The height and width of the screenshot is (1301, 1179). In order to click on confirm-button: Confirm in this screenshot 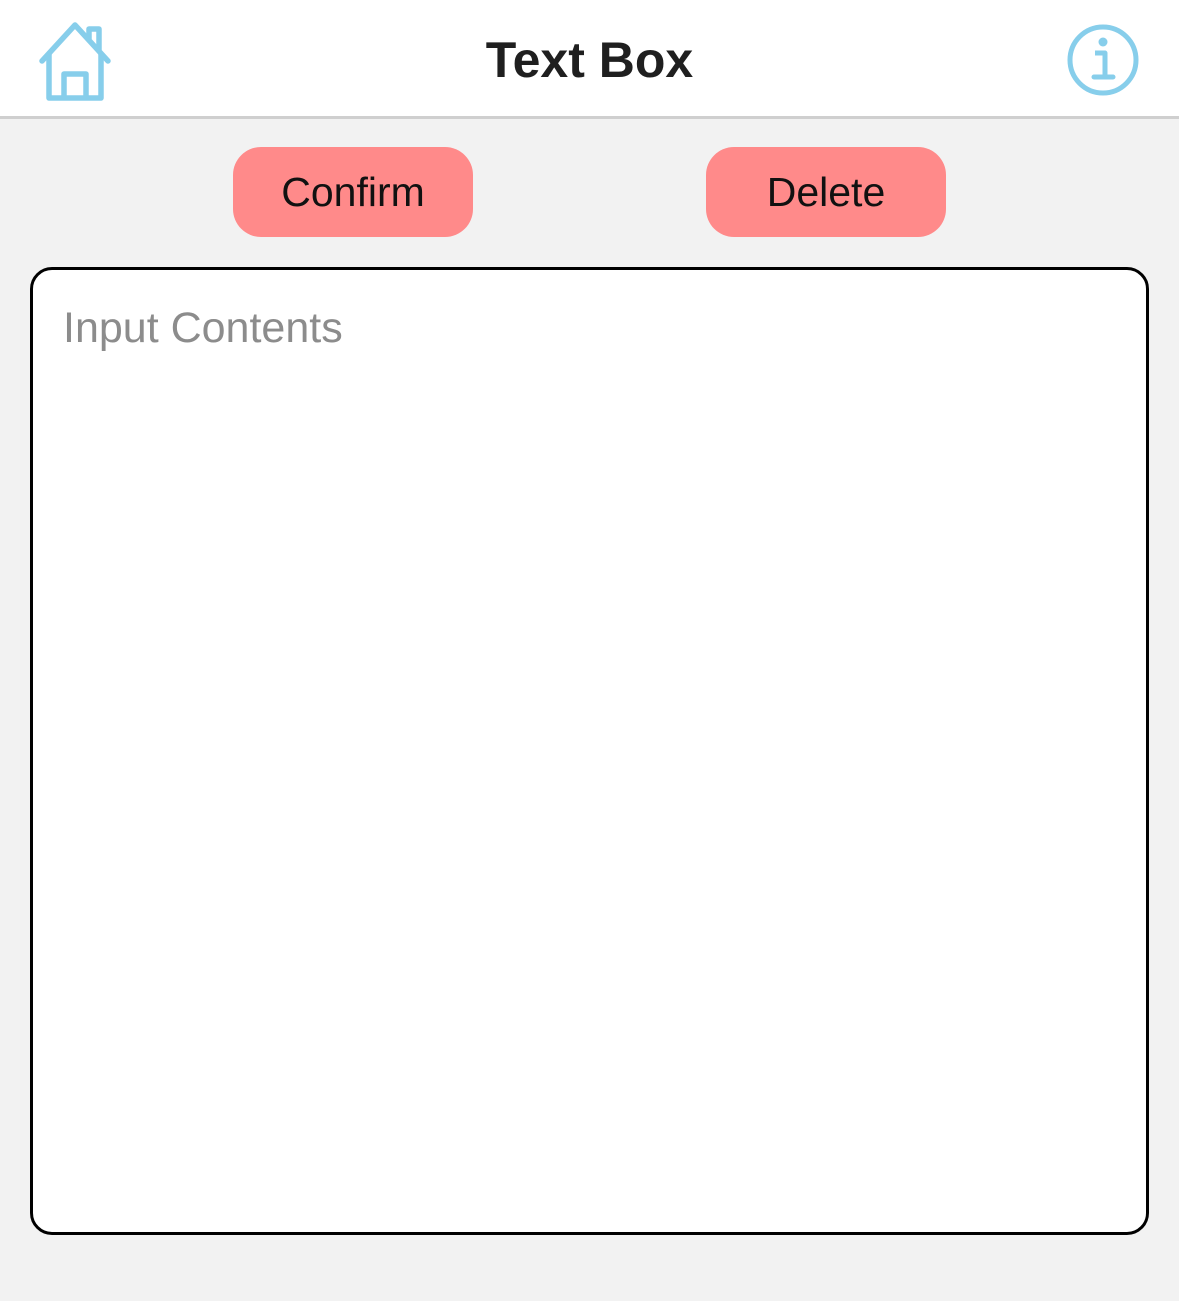, I will do `click(353, 192)`.